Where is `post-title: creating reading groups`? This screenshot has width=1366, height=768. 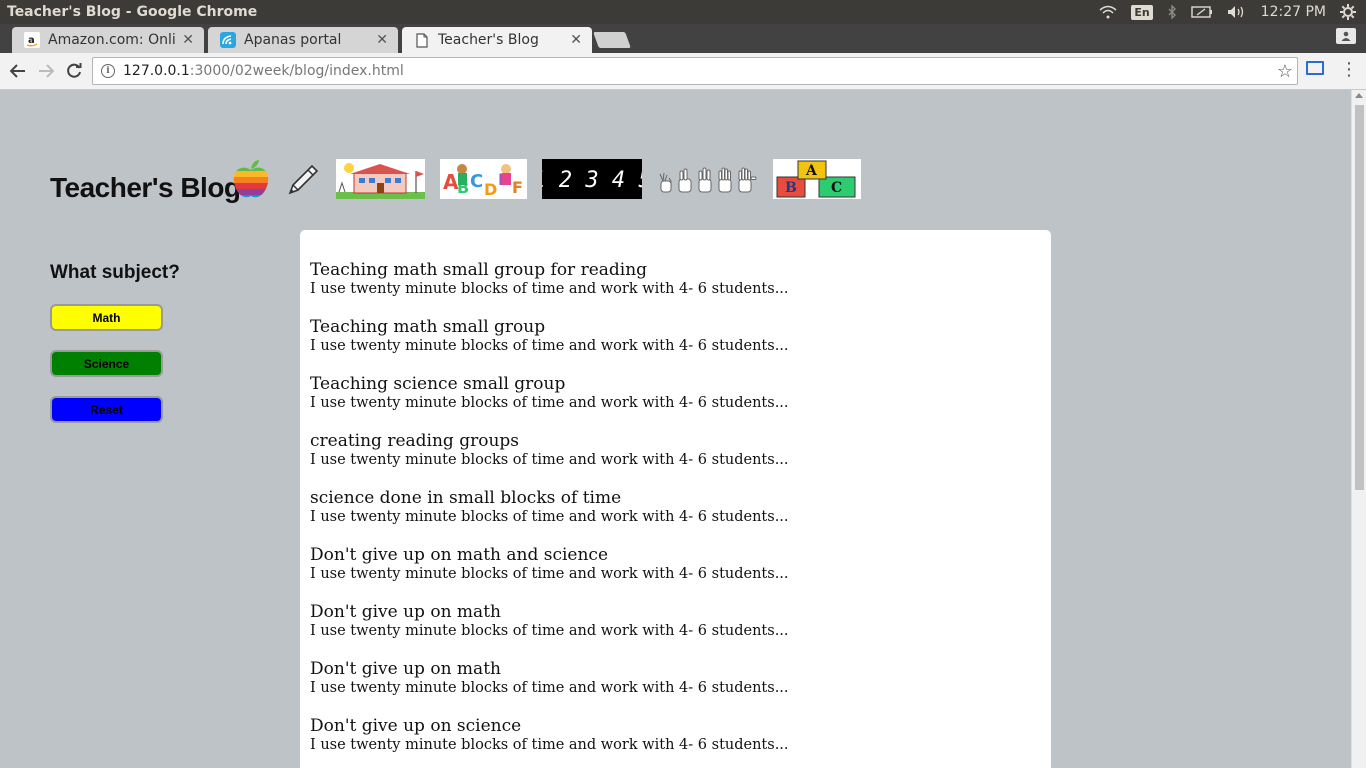
post-title: creating reading groups is located at coordinates (680, 441).